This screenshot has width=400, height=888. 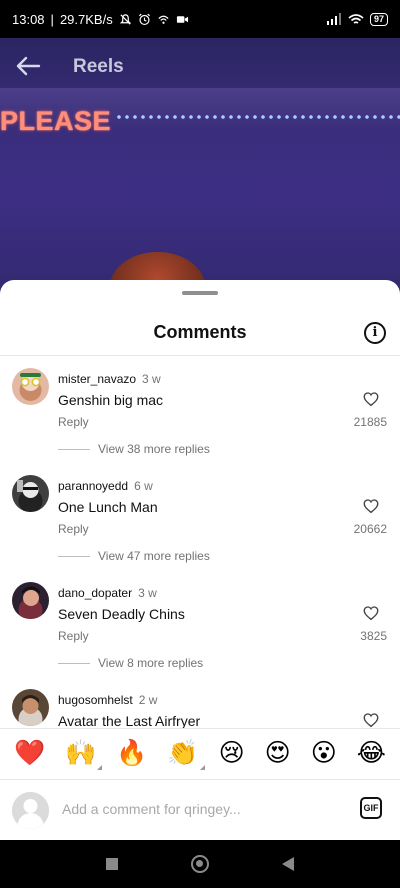 I want to click on raising-hands-glyph: 🙌, so click(x=81, y=753).